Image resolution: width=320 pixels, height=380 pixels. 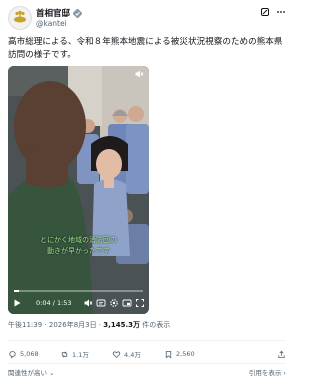 I want to click on bookmark-count: 2,560, so click(x=185, y=354).